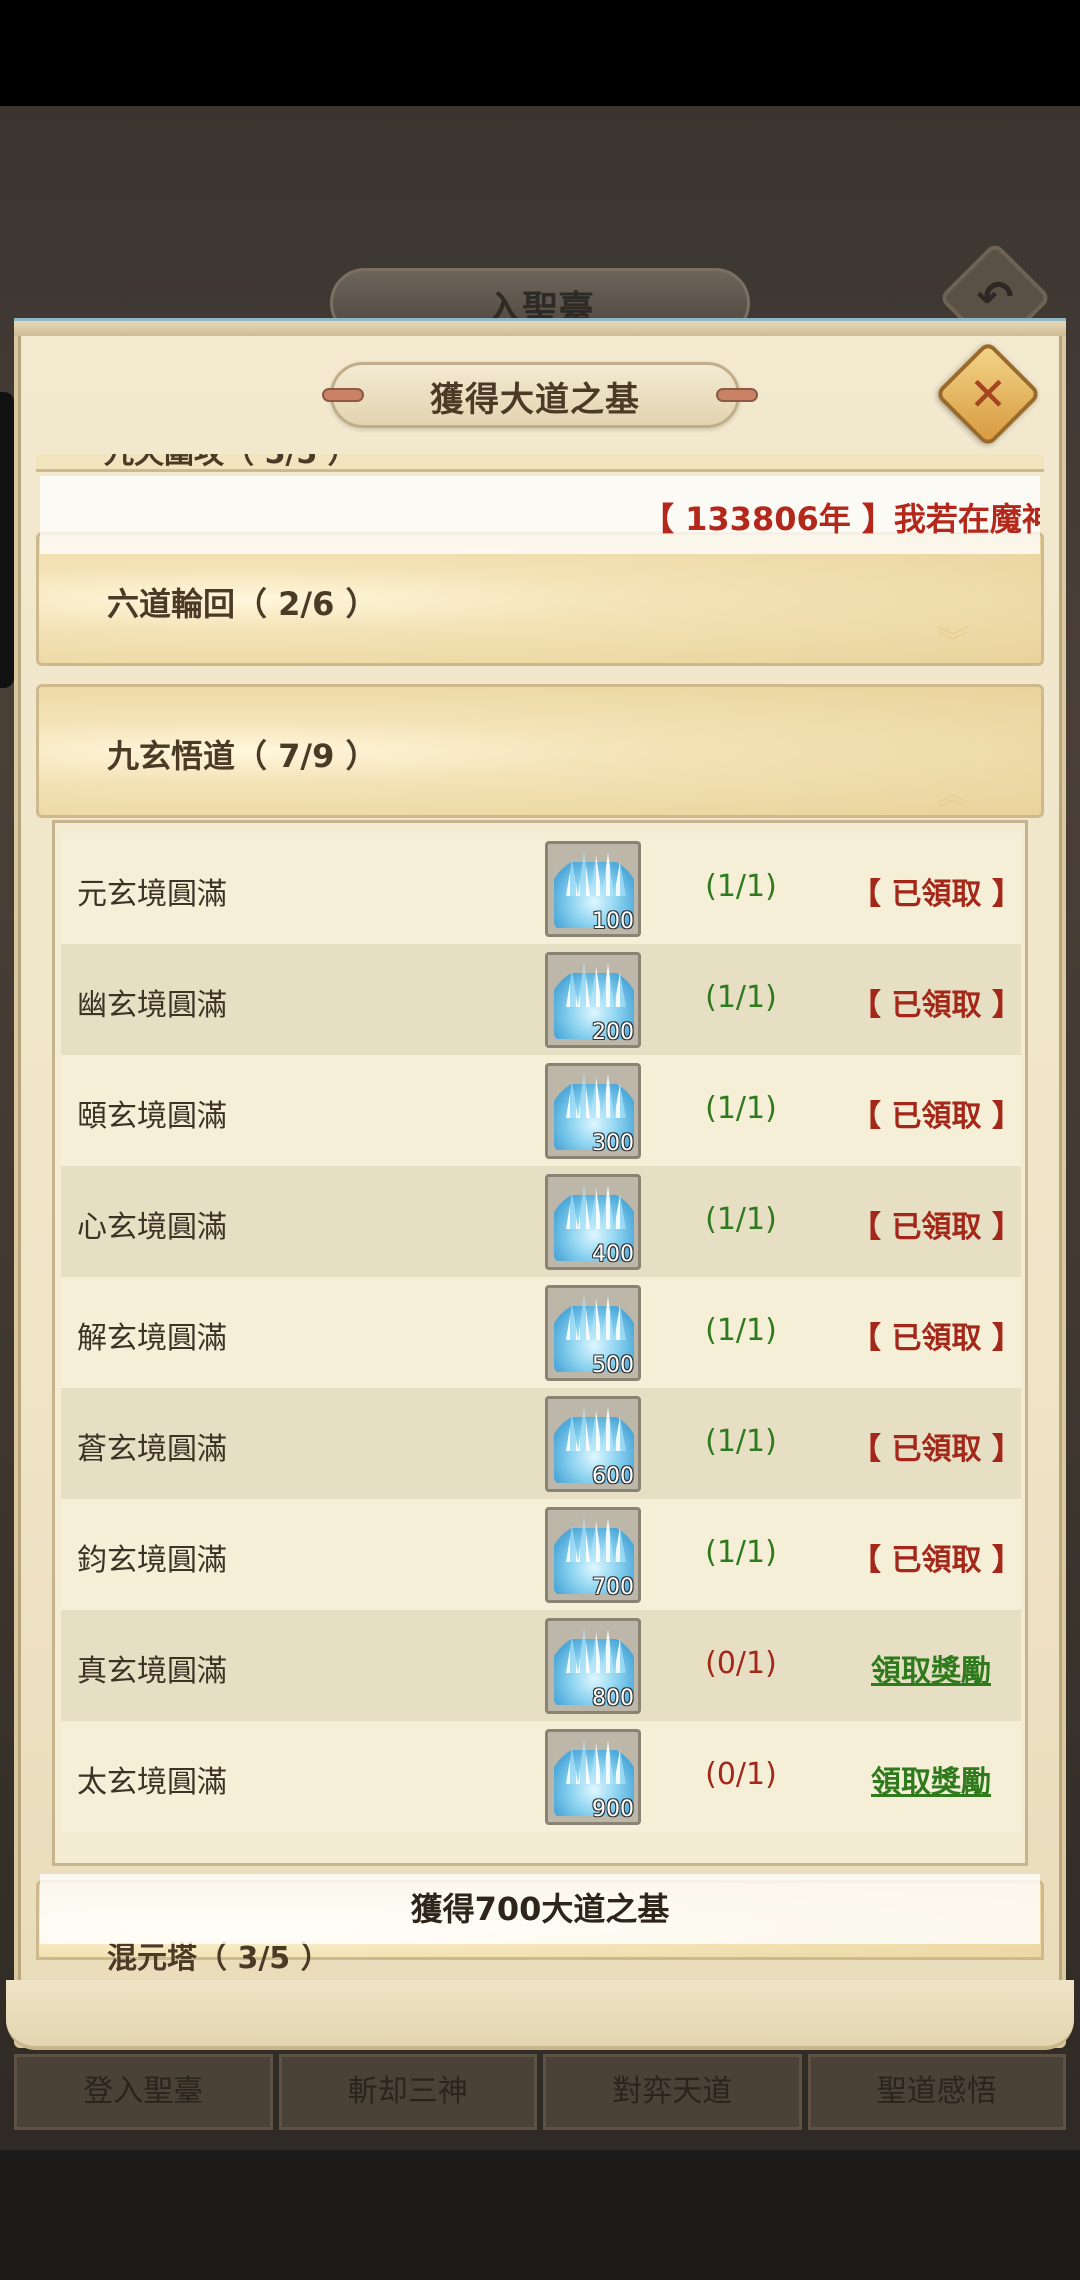  What do you see at coordinates (613, 1476) in the screenshot?
I see `reward-quantity: 600` at bounding box center [613, 1476].